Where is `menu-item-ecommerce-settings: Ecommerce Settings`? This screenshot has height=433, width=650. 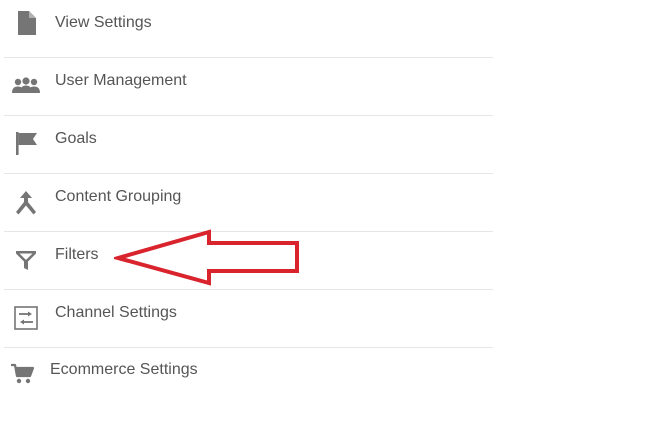 menu-item-ecommerce-settings: Ecommerce Settings is located at coordinates (248, 377).